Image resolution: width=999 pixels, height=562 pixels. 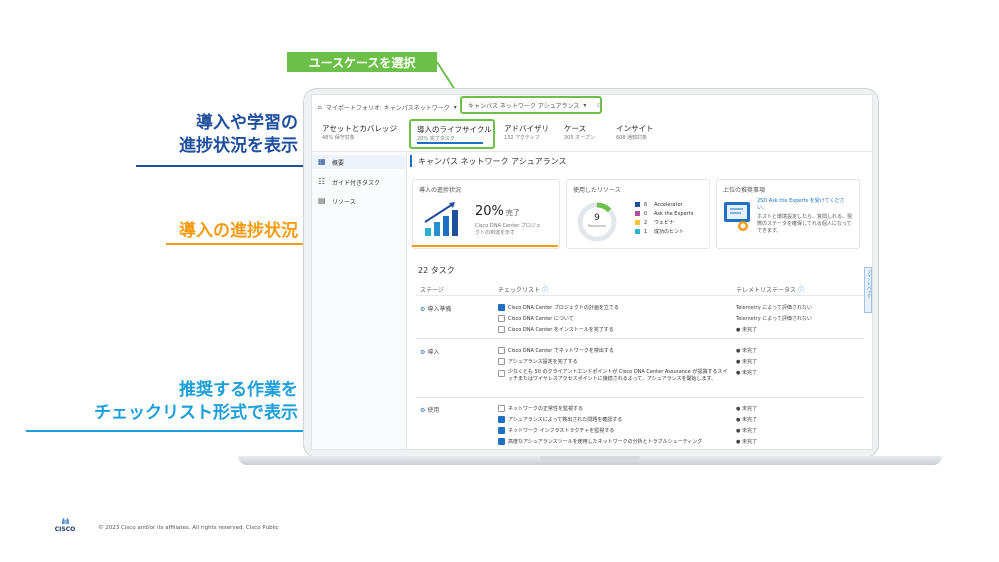 What do you see at coordinates (432, 290) in the screenshot?
I see `column-header-stage: ステージ` at bounding box center [432, 290].